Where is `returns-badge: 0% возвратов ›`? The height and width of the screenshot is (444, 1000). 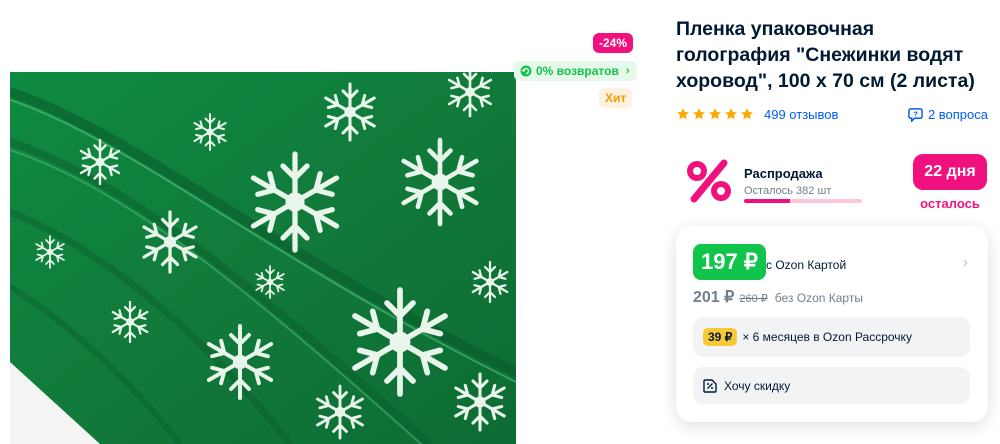
returns-badge: 0% возвратов › is located at coordinates (575, 71).